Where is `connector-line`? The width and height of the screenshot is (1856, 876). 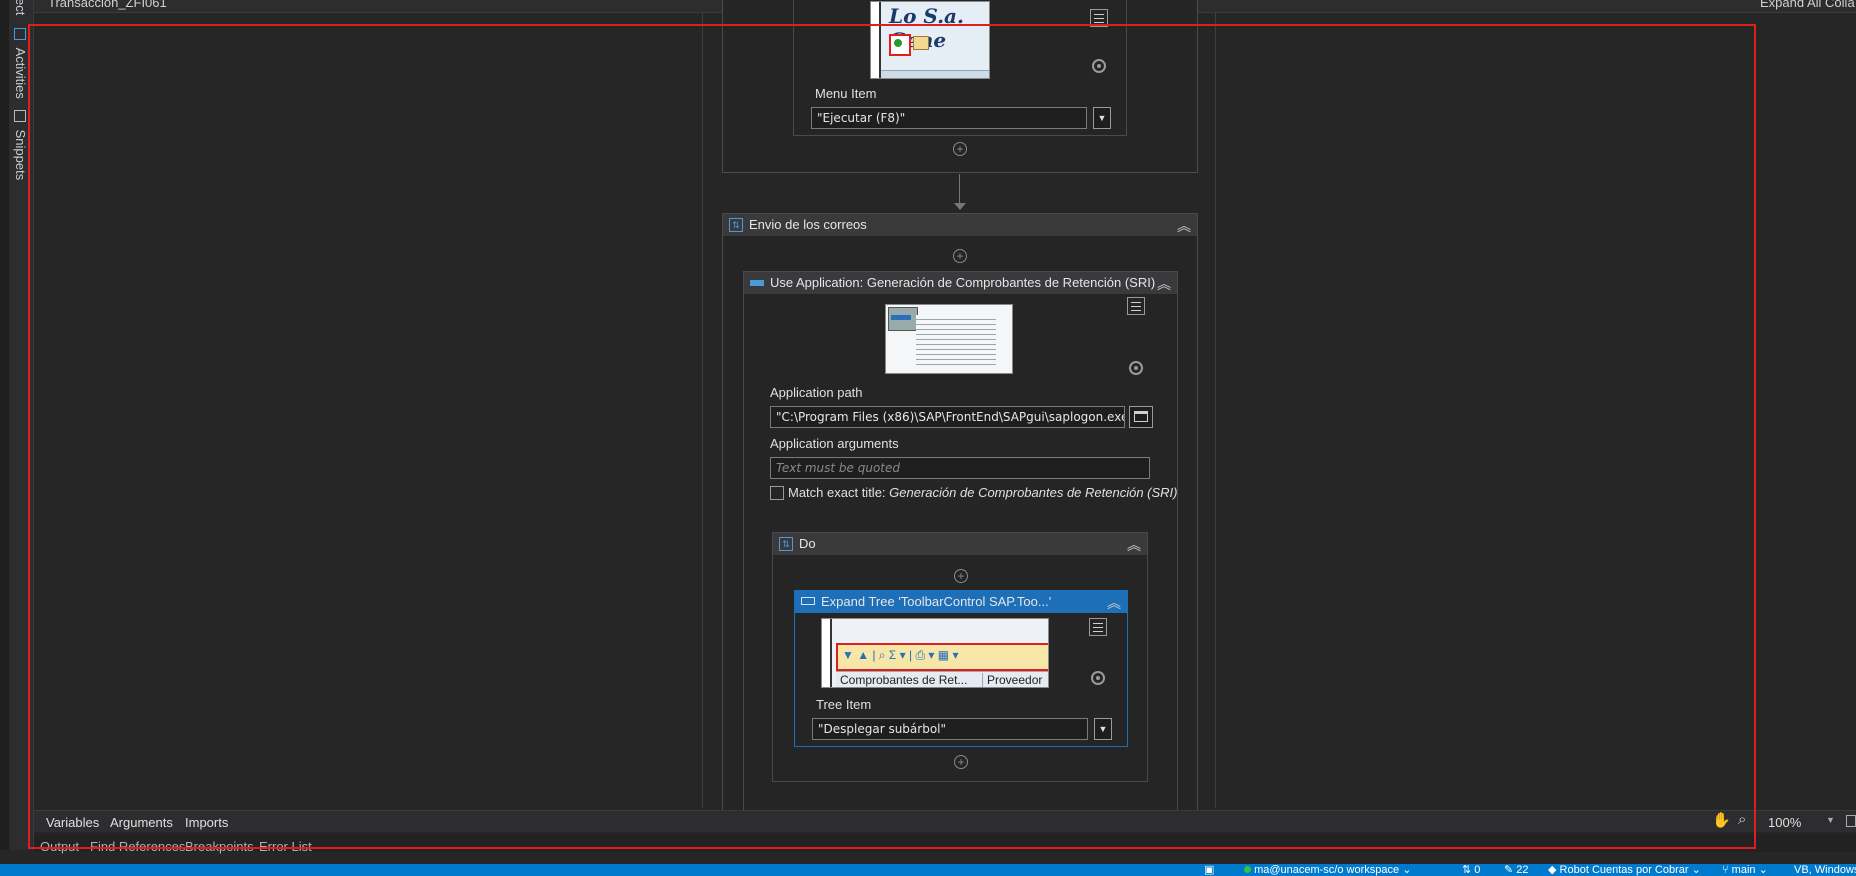 connector-line is located at coordinates (959, 190).